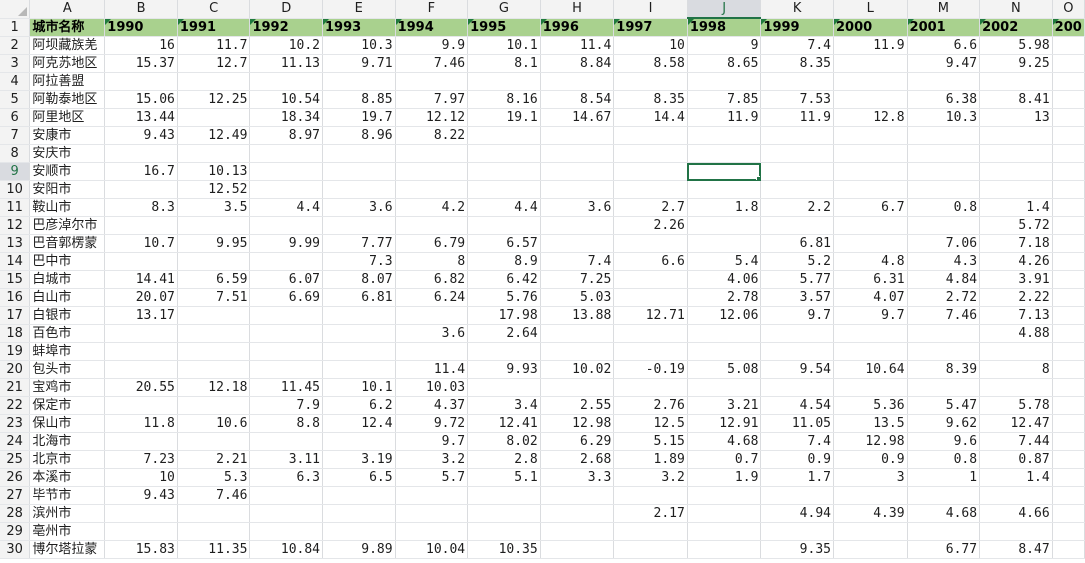 The height and width of the screenshot is (563, 1085). I want to click on value-cell: 8.58, so click(650, 63).